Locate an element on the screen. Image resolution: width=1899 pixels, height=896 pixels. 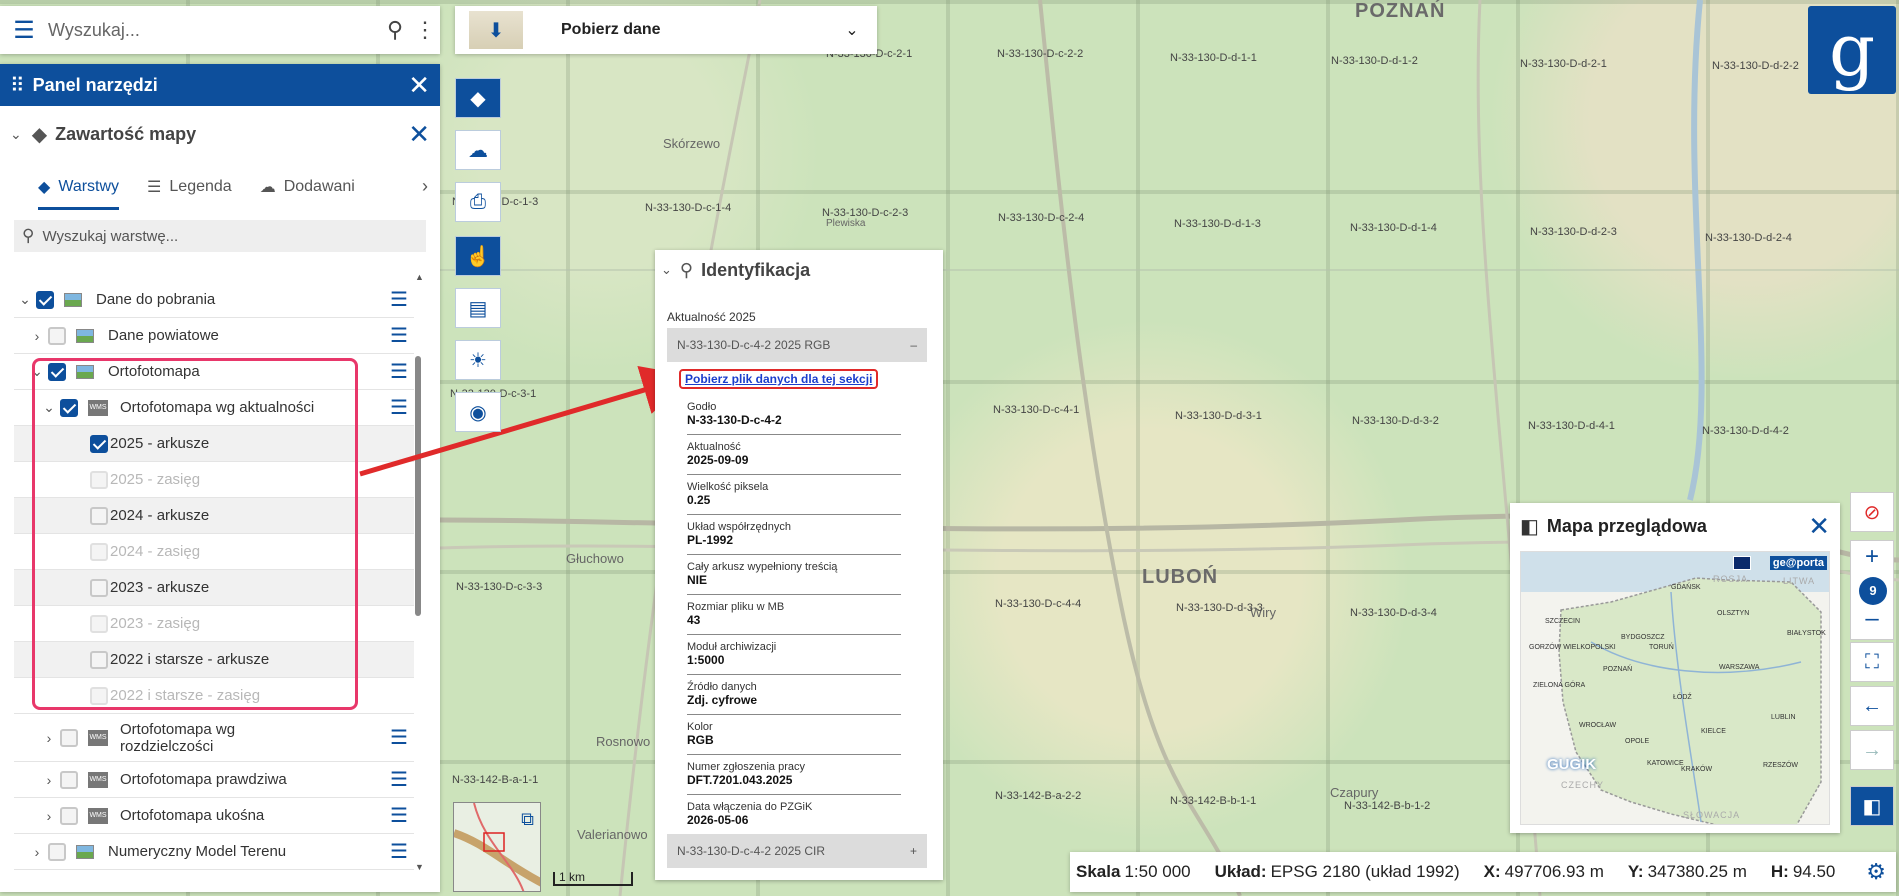
zoom-control: + 9 – is located at coordinates (1872, 590).